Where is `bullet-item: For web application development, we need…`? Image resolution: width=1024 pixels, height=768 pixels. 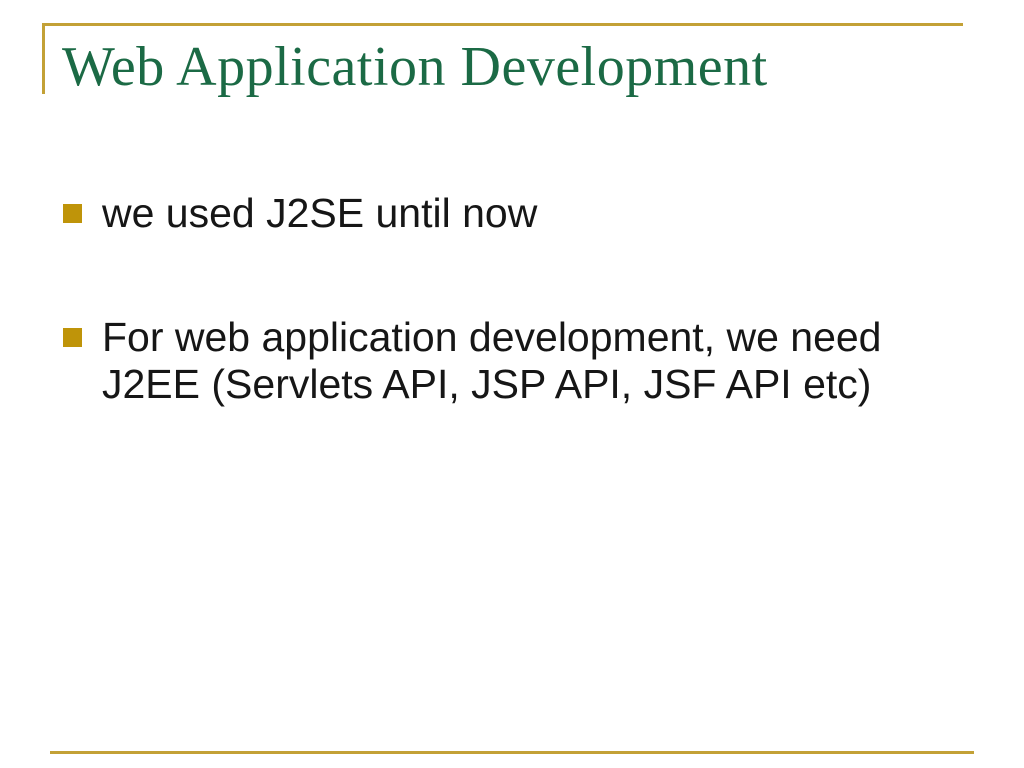 bullet-item: For web application development, we need… is located at coordinates (513, 361).